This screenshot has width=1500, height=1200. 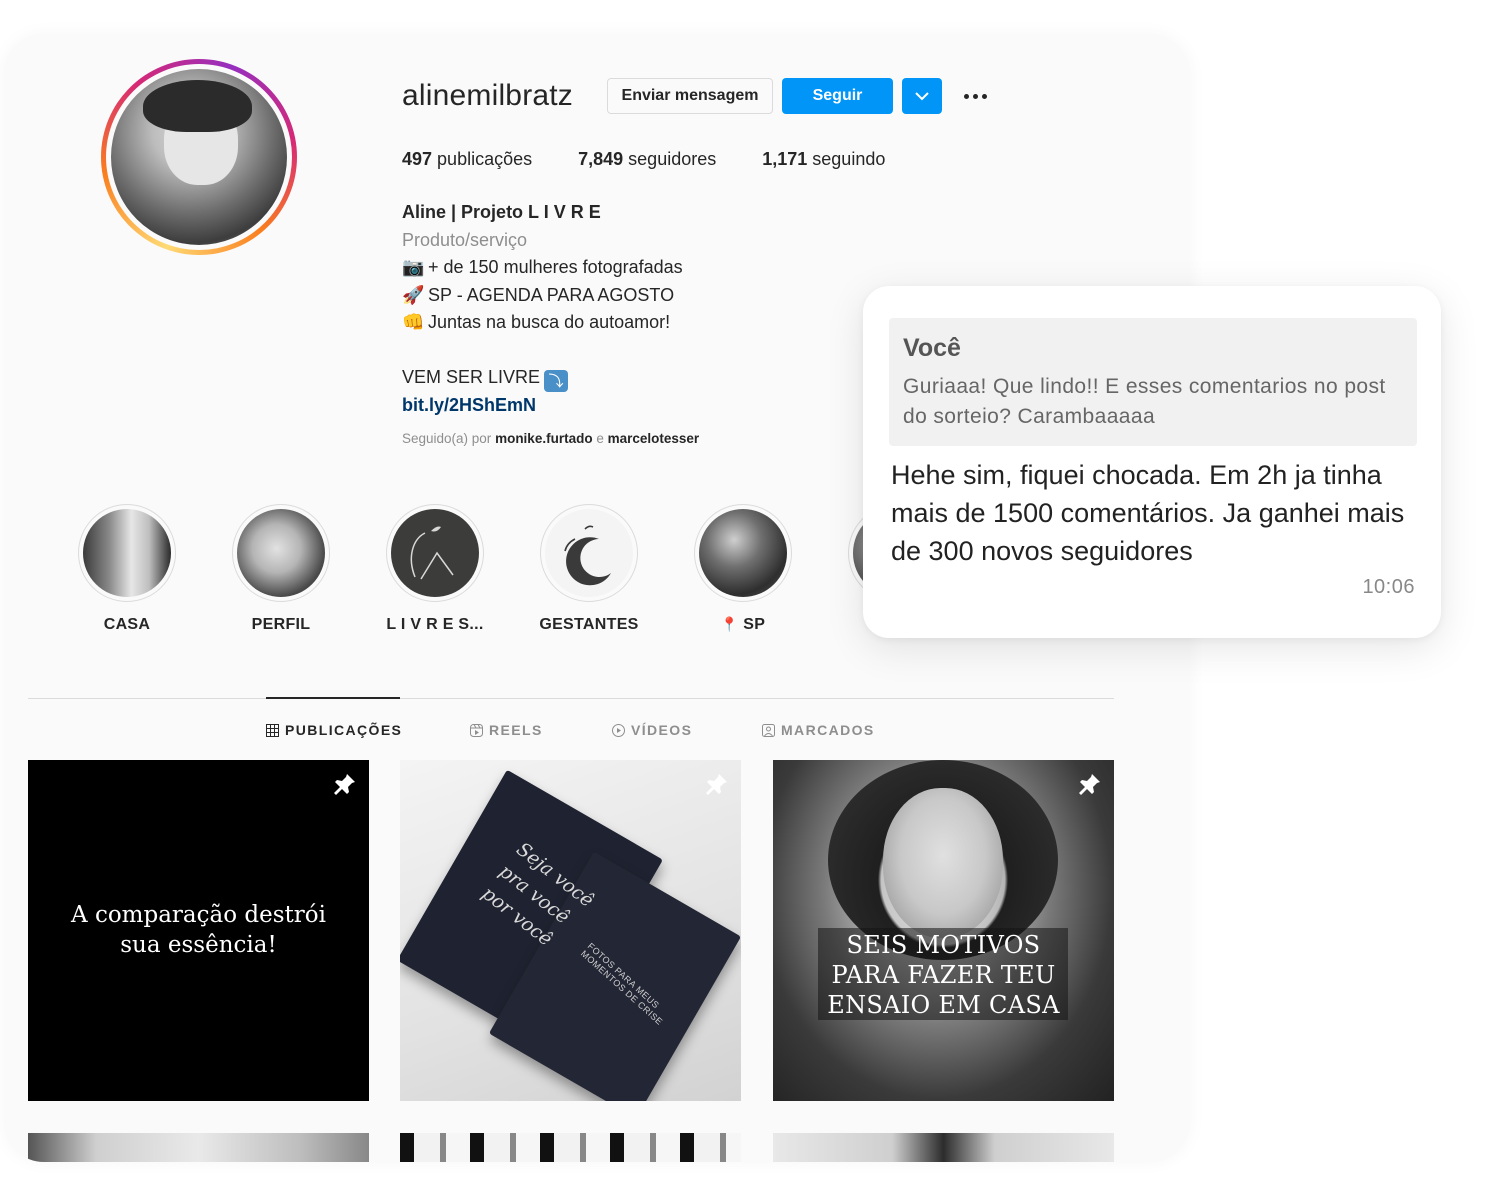 What do you see at coordinates (823, 159) in the screenshot?
I see `following-stat: 1,171 seguindo` at bounding box center [823, 159].